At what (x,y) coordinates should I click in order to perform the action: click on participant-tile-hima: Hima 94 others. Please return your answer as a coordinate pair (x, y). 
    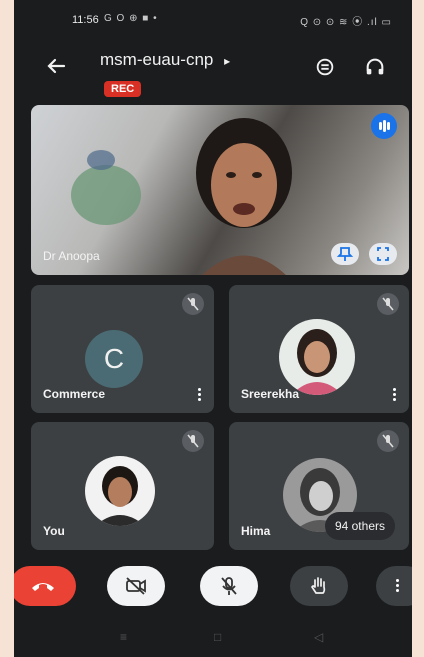
    Looking at the image, I should click on (319, 486).